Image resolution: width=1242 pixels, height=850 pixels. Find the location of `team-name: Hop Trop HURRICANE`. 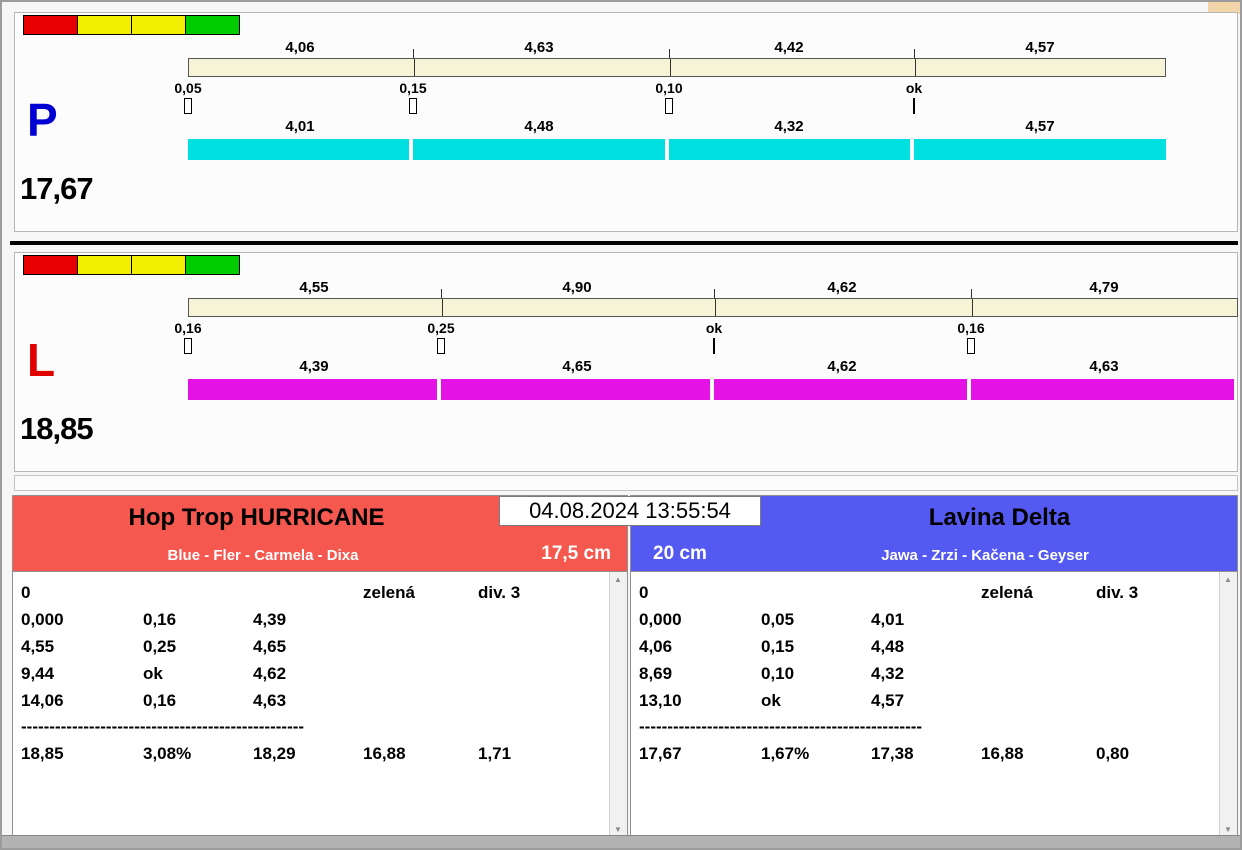

team-name: Hop Trop HURRICANE is located at coordinates (256, 517).